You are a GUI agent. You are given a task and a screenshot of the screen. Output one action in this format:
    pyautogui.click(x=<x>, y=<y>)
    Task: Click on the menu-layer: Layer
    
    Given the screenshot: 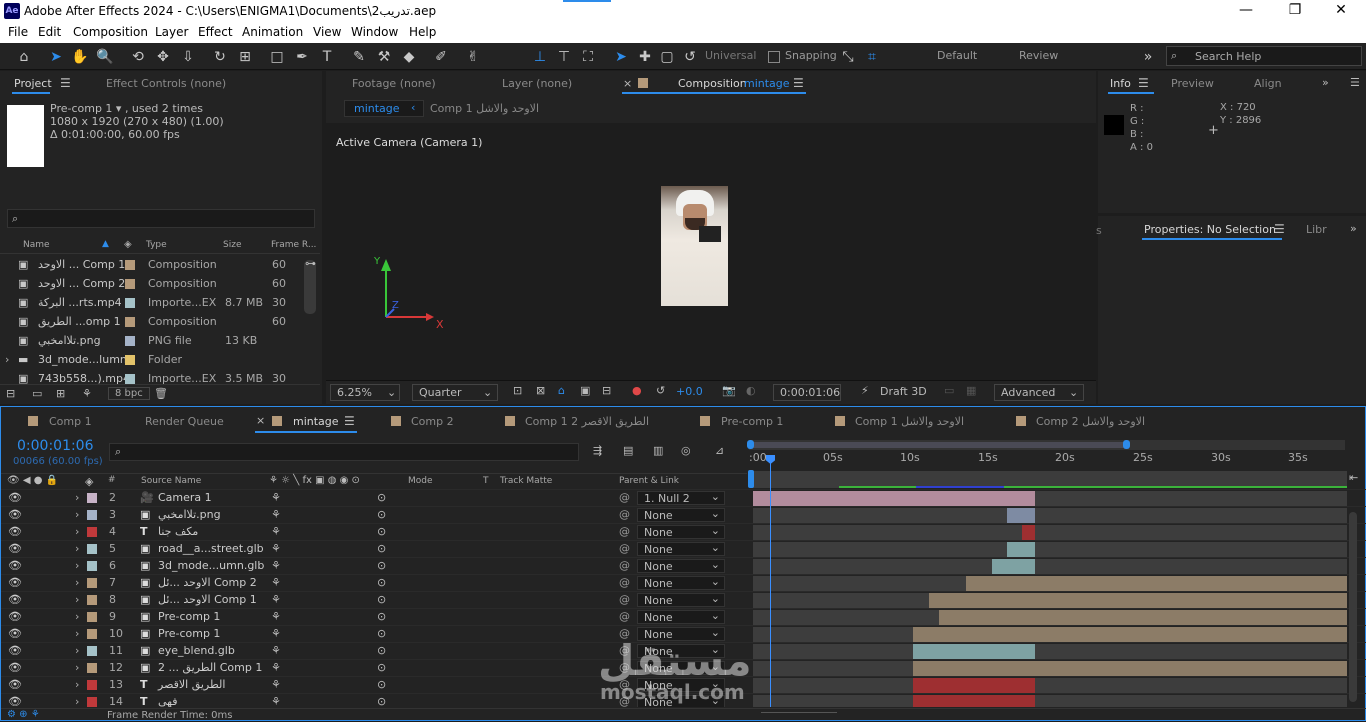 What is the action you would take?
    pyautogui.click(x=171, y=32)
    